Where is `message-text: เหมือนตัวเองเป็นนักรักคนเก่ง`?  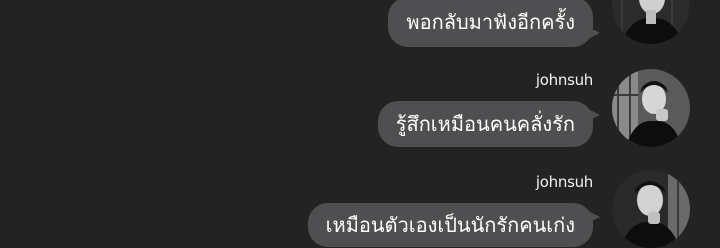 message-text: เหมือนตัวเองเป็นนักรักคนเก่ง is located at coordinates (450, 225).